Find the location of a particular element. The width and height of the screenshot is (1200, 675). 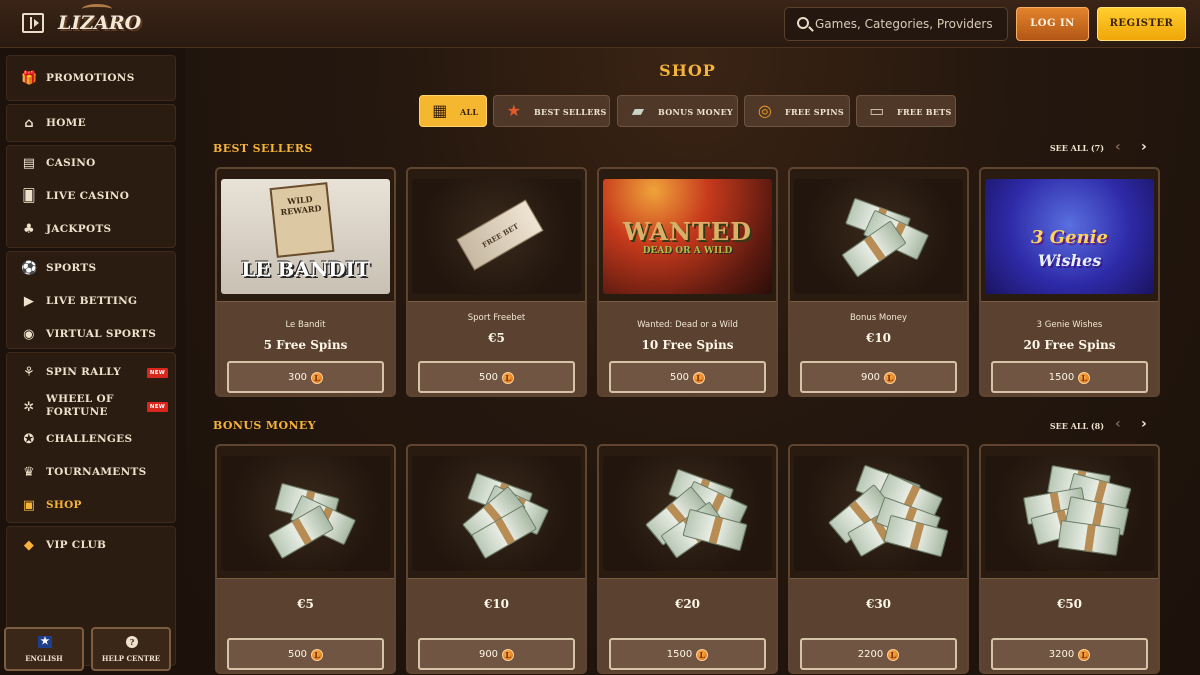

see-all-bonus-money-link: SEE ALL (8) is located at coordinates (1072, 426).